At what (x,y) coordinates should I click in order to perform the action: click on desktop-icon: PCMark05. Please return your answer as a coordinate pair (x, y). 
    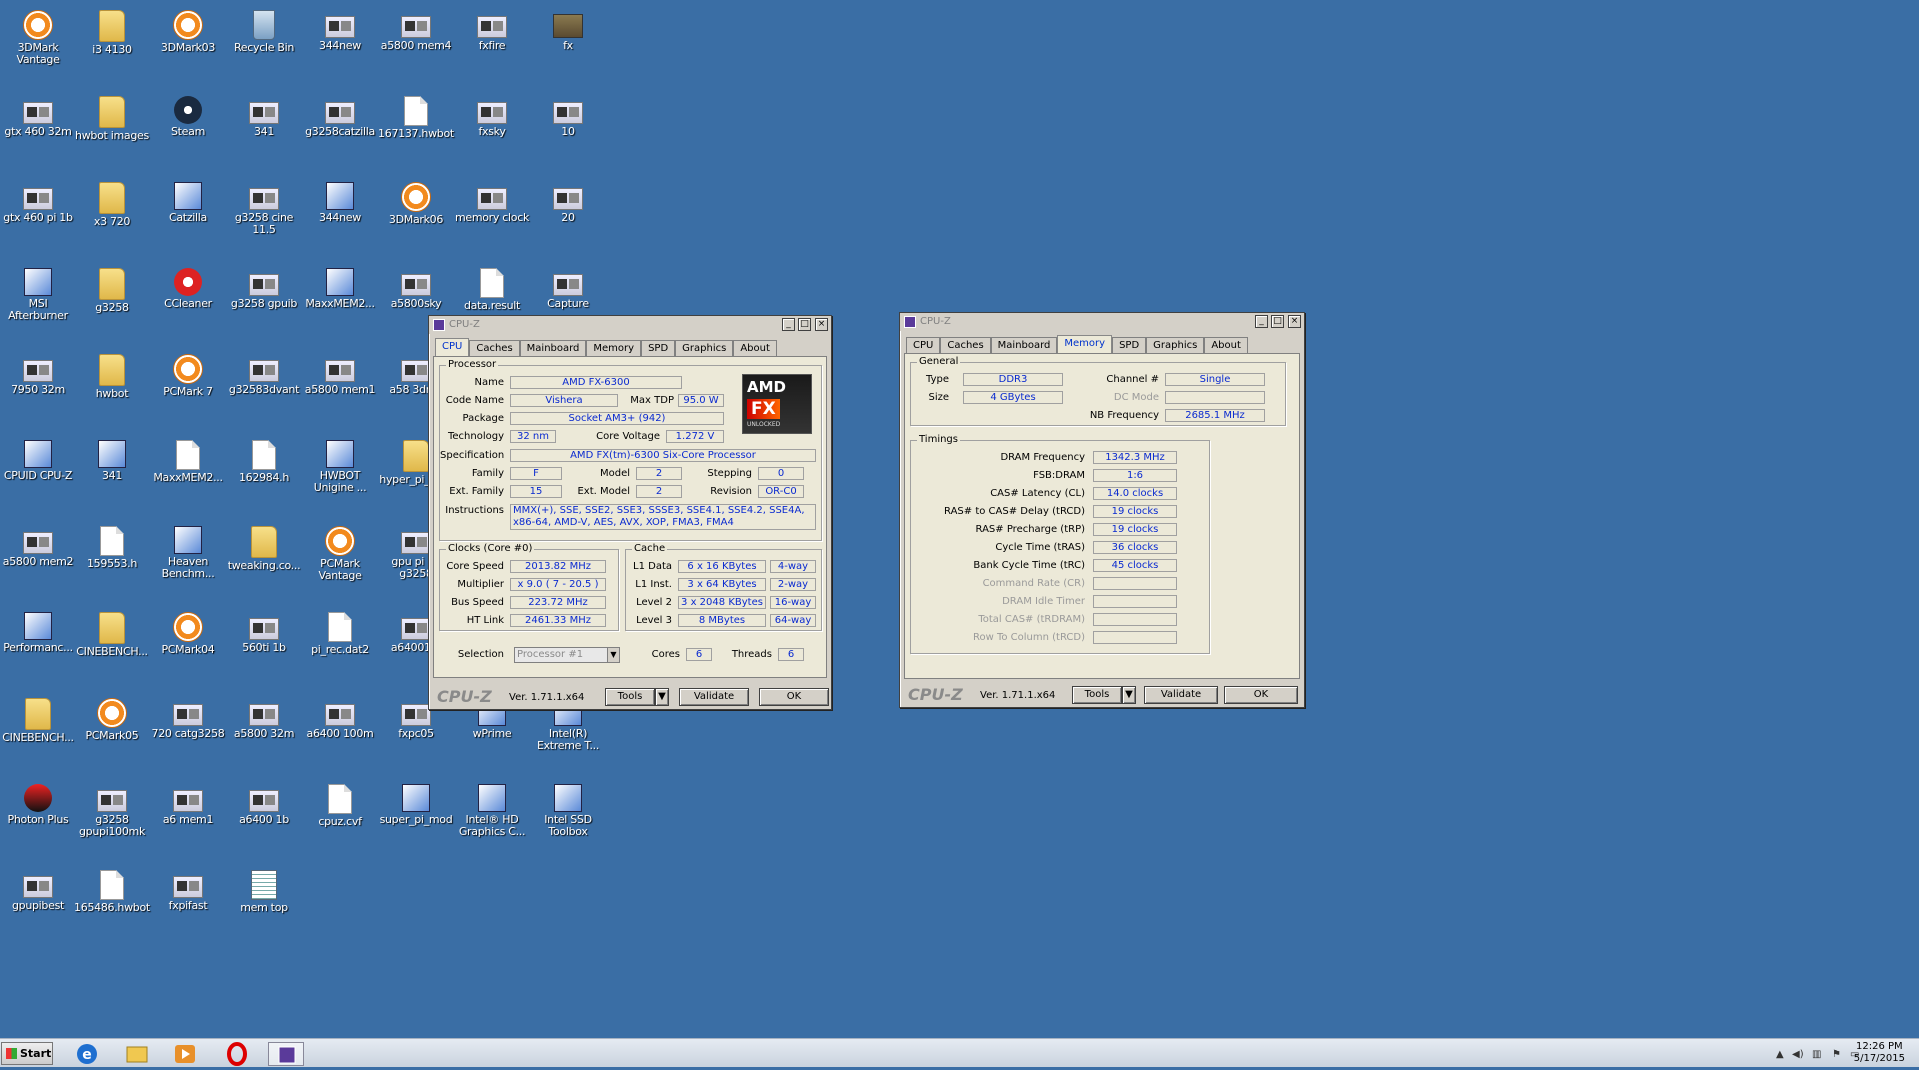
    Looking at the image, I should click on (112, 717).